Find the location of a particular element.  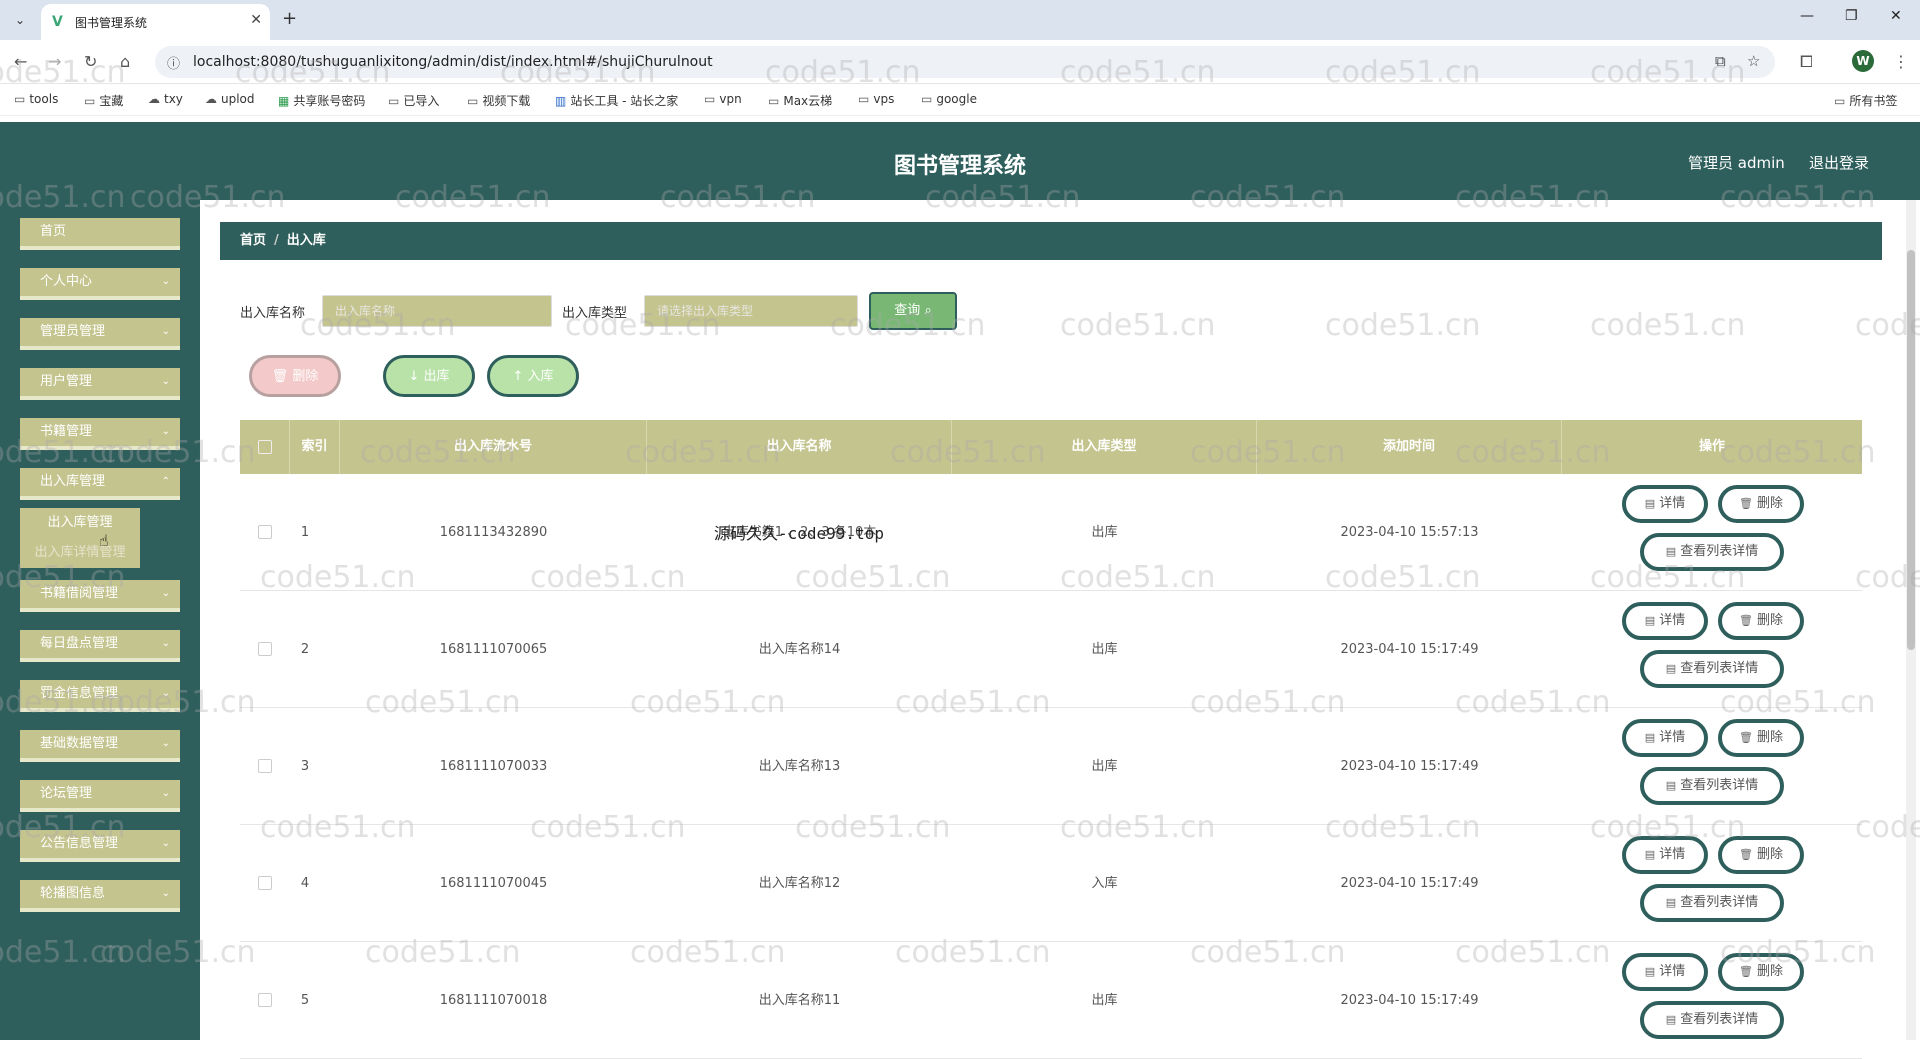

bookmark-item: ▥ 站长工具 - 站长之家 is located at coordinates (616, 100).